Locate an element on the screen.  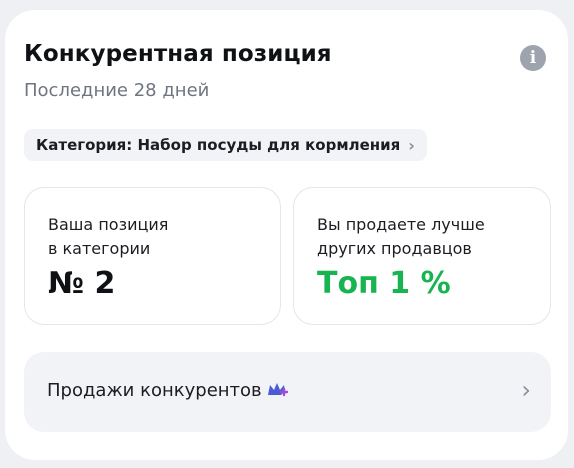
position-stat-card: Ваша позиция в категории № 2 is located at coordinates (152, 256).